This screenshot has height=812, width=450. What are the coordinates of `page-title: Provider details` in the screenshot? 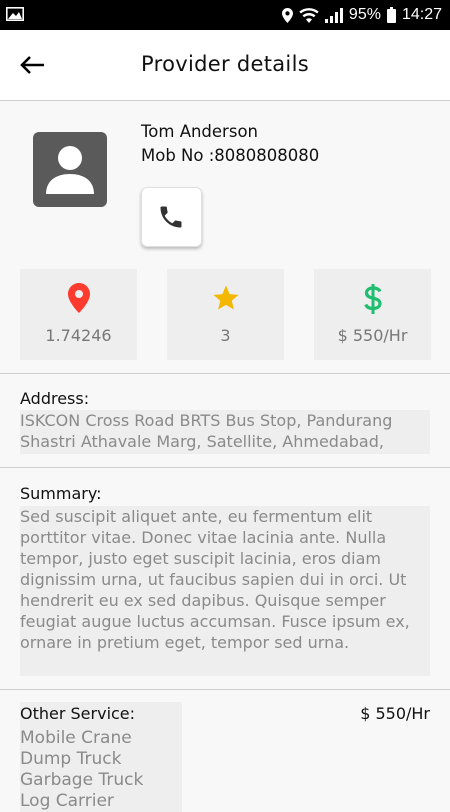 It's located at (225, 64).